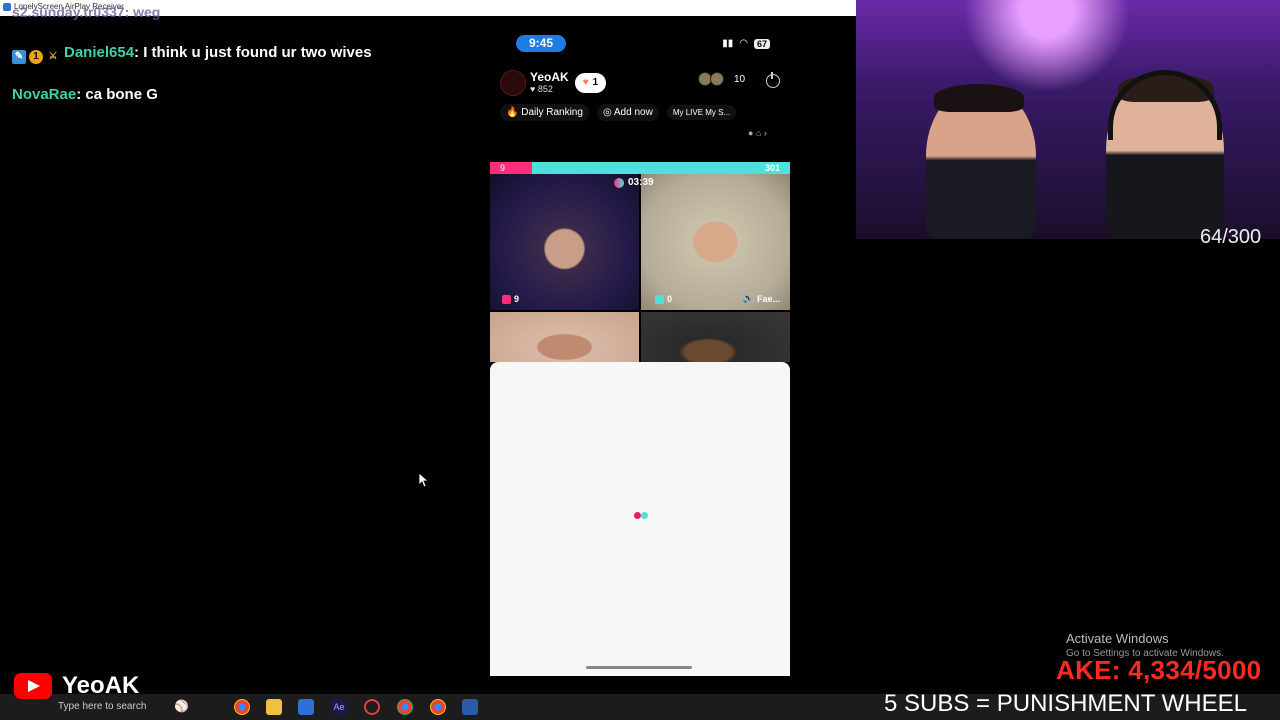 The height and width of the screenshot is (720, 1280). I want to click on host-profile: YeoAK ♥ 852 ♥ 1, so click(553, 83).